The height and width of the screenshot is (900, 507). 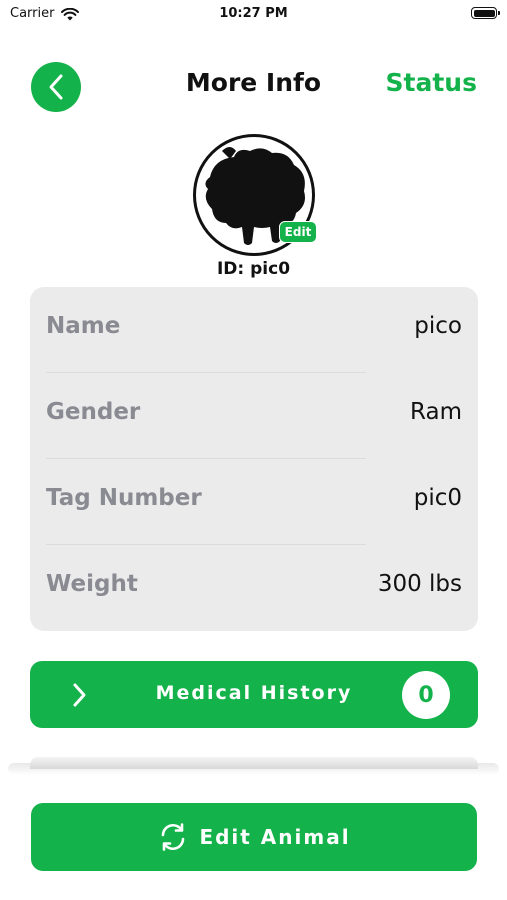 What do you see at coordinates (83, 326) in the screenshot?
I see `info-label: Name` at bounding box center [83, 326].